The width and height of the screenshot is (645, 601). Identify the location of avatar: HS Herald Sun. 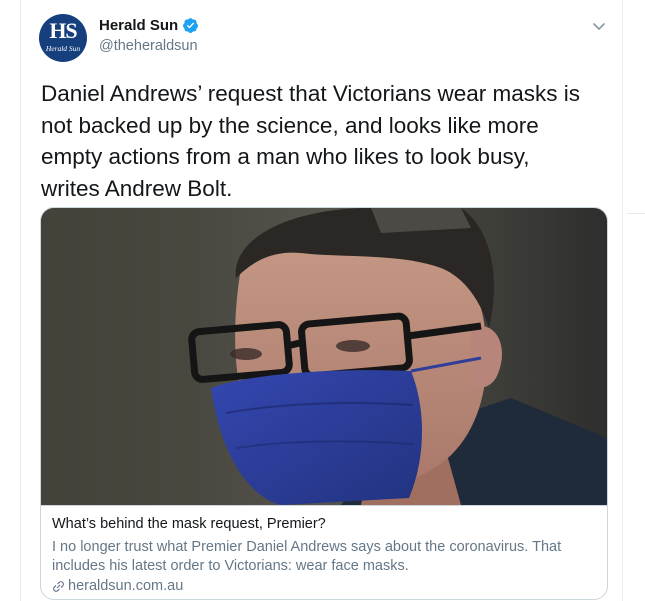
(63, 38).